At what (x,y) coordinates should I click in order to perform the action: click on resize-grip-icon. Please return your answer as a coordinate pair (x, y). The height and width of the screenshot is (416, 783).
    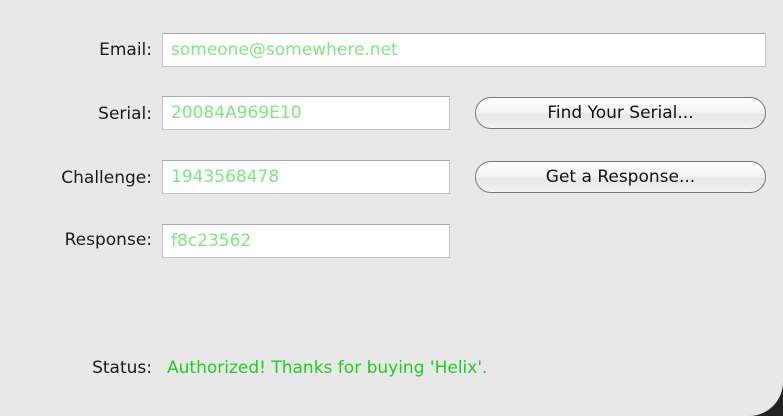
    Looking at the image, I should click on (772, 405).